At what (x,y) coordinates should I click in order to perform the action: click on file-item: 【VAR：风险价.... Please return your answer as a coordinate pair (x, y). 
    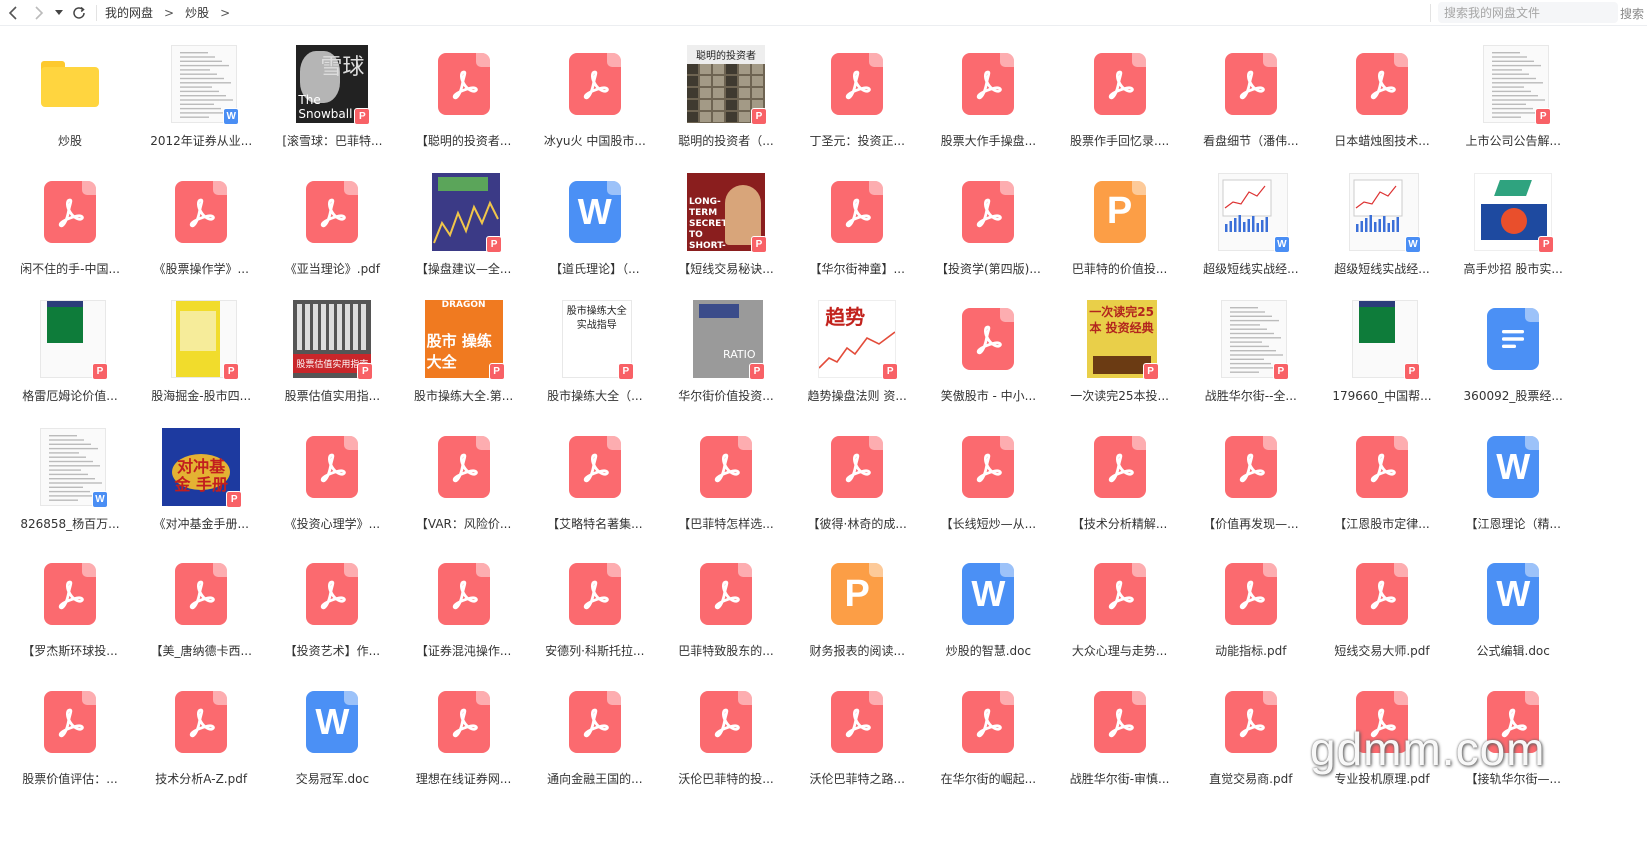
    Looking at the image, I should click on (464, 483).